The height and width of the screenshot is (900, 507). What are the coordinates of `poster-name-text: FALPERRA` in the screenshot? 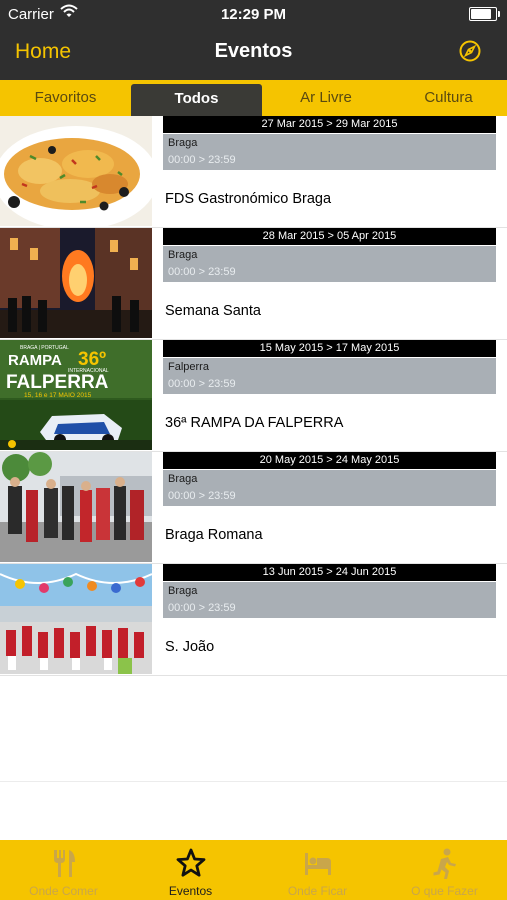 It's located at (57, 382).